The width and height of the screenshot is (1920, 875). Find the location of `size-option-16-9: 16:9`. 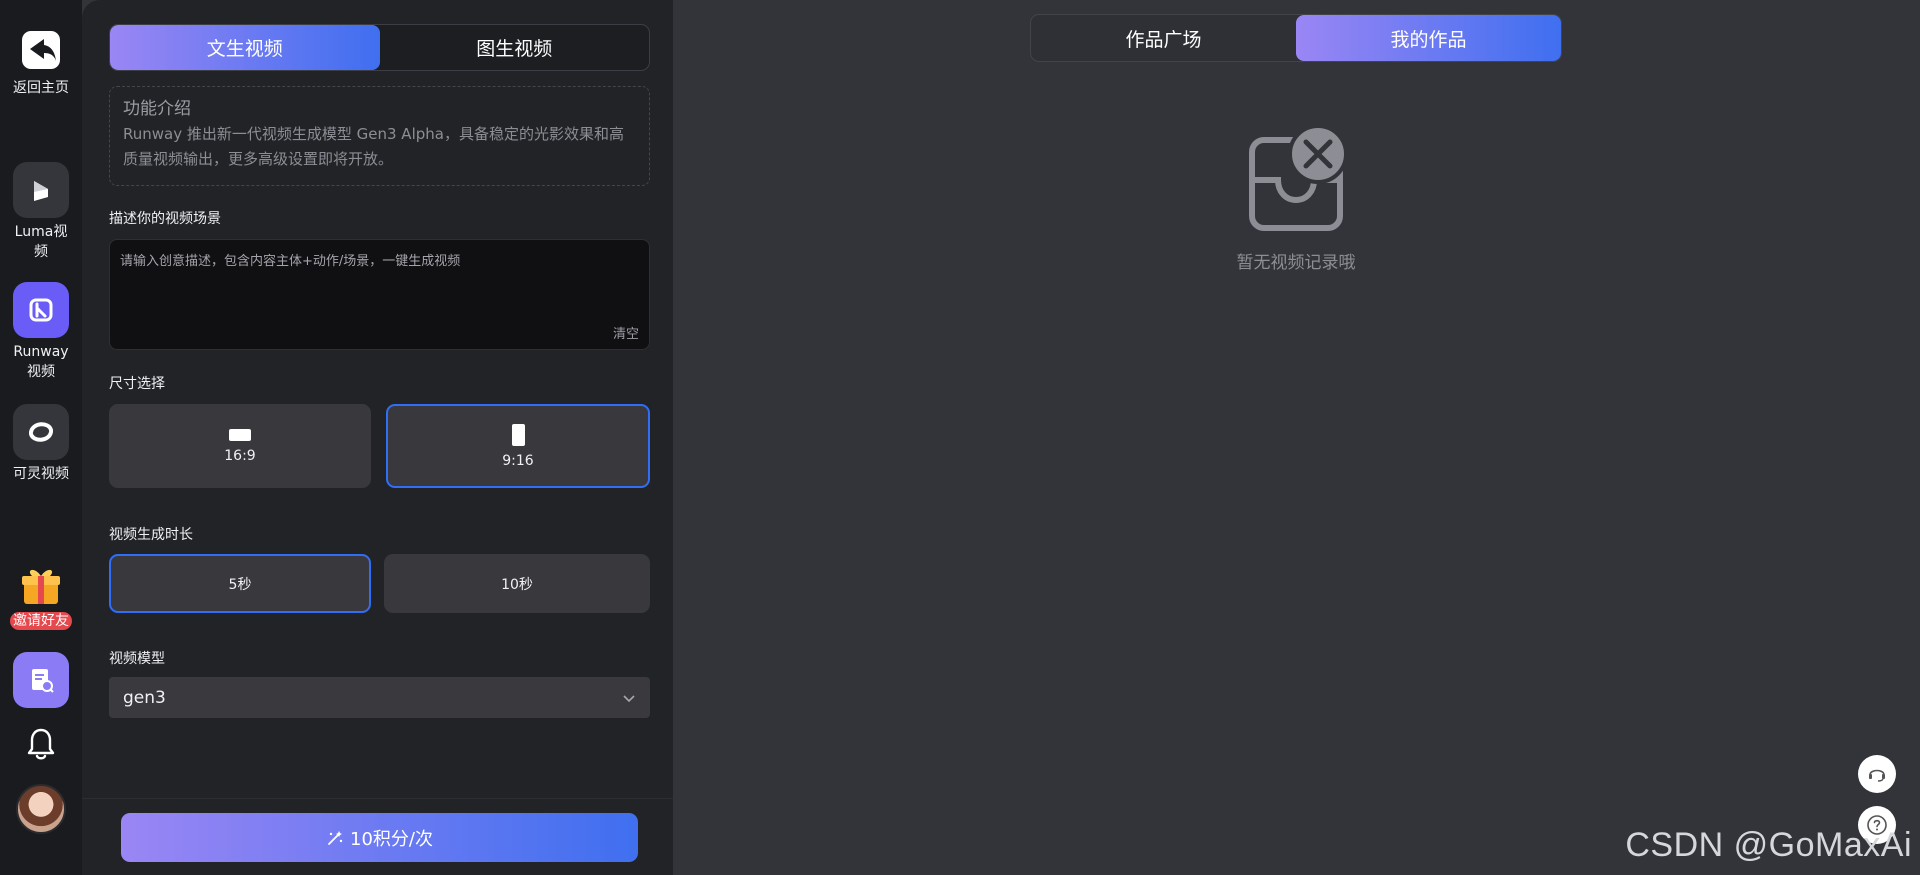

size-option-16-9: 16:9 is located at coordinates (240, 446).